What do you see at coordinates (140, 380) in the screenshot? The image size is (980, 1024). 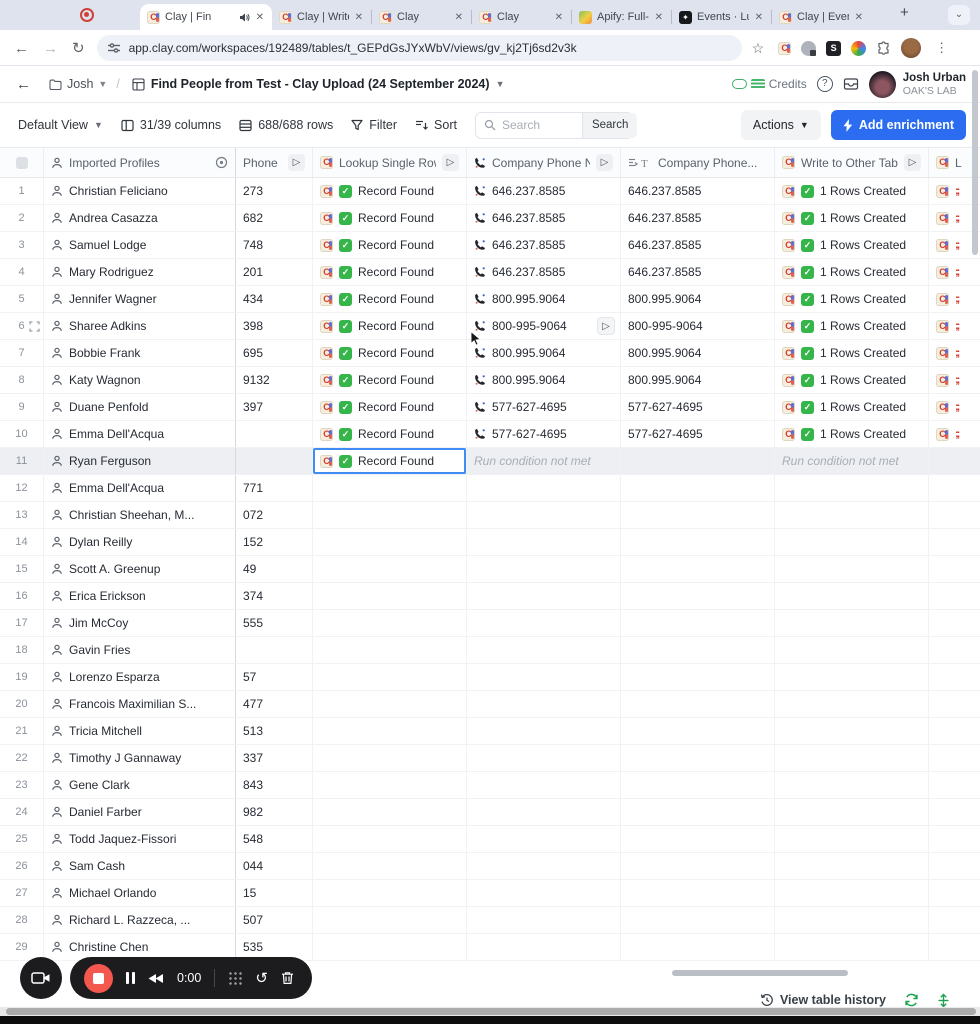 I see `name-cell: Katy Wagnon` at bounding box center [140, 380].